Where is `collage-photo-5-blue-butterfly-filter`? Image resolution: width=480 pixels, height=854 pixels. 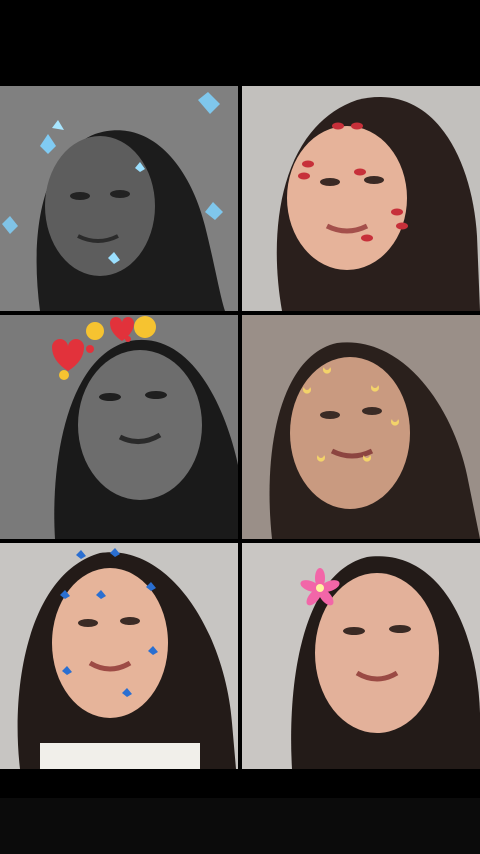
collage-photo-5-blue-butterfly-filter is located at coordinates (119, 656).